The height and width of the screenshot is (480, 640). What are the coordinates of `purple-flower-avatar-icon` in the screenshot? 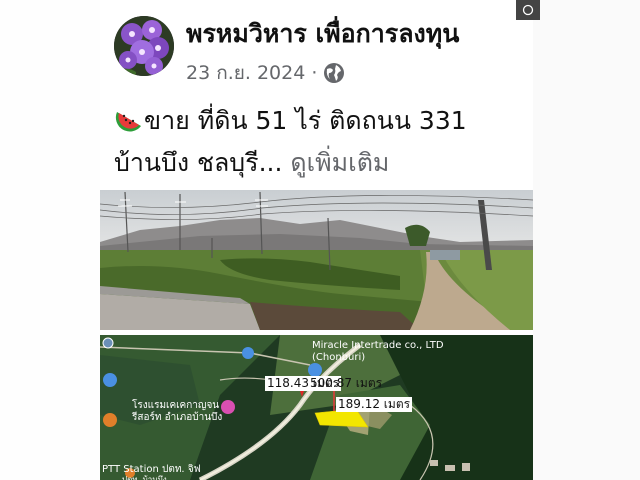 It's located at (144, 46).